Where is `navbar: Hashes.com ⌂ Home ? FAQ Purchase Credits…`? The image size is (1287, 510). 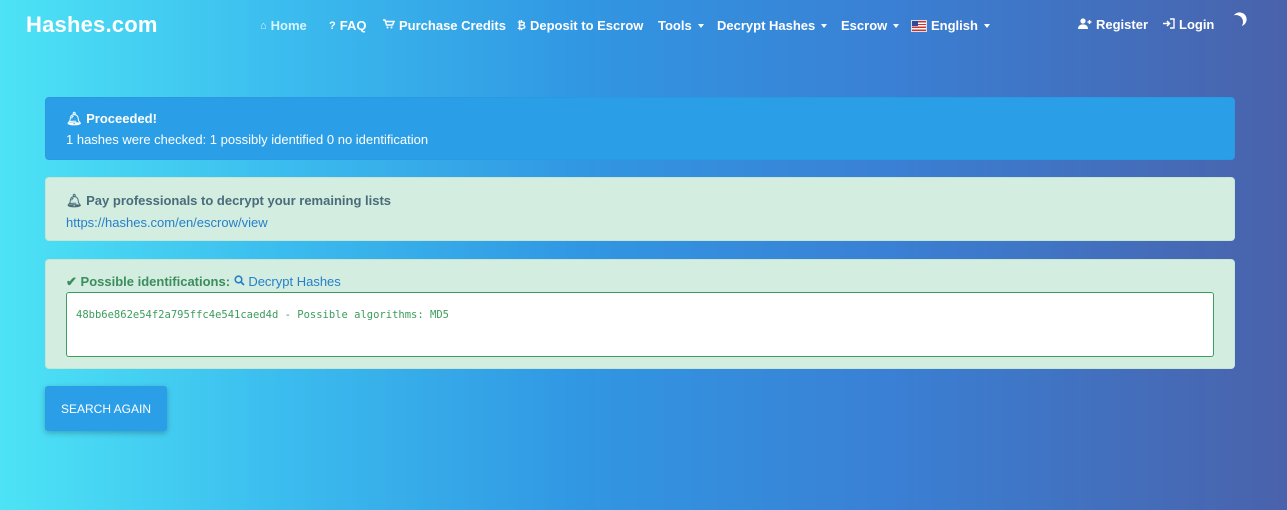
navbar: Hashes.com ⌂ Home ? FAQ Purchase Credits… is located at coordinates (643, 26).